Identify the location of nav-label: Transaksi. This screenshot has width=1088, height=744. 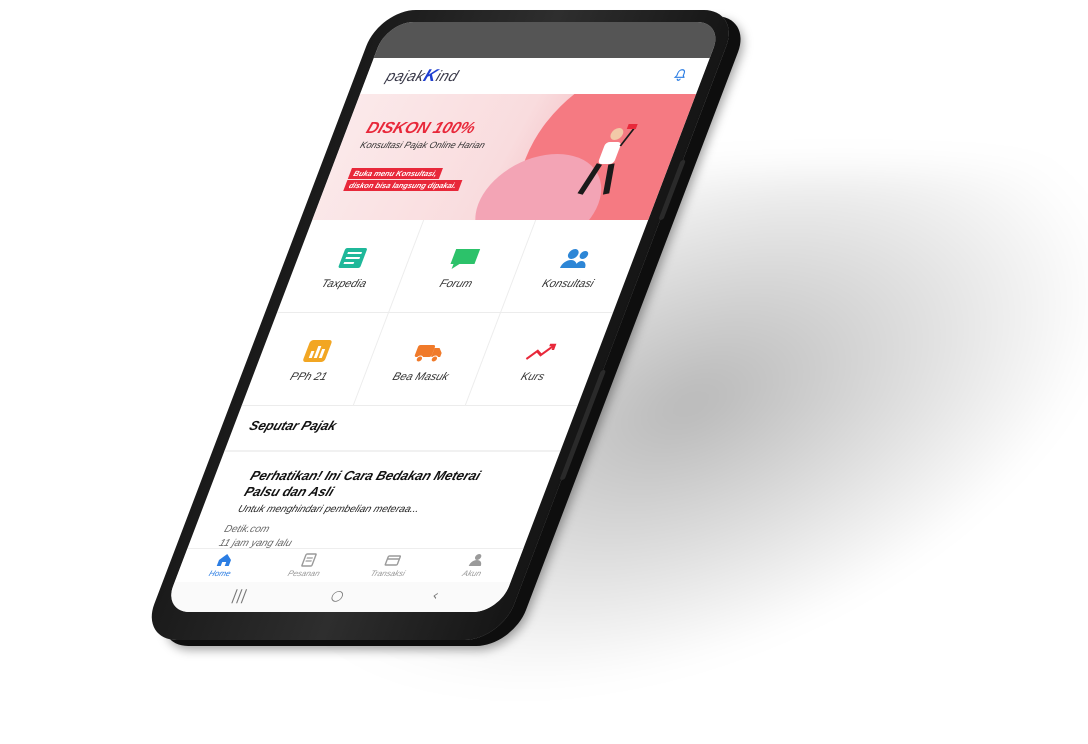
(388, 573).